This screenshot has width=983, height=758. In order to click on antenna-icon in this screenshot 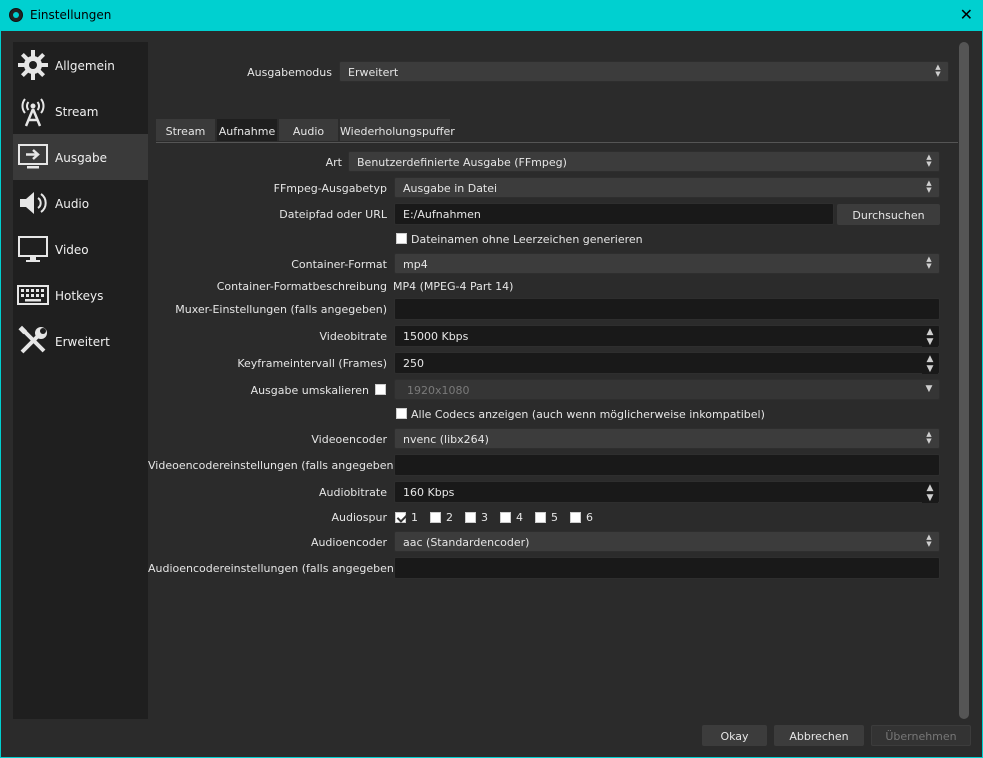, I will do `click(33, 112)`.